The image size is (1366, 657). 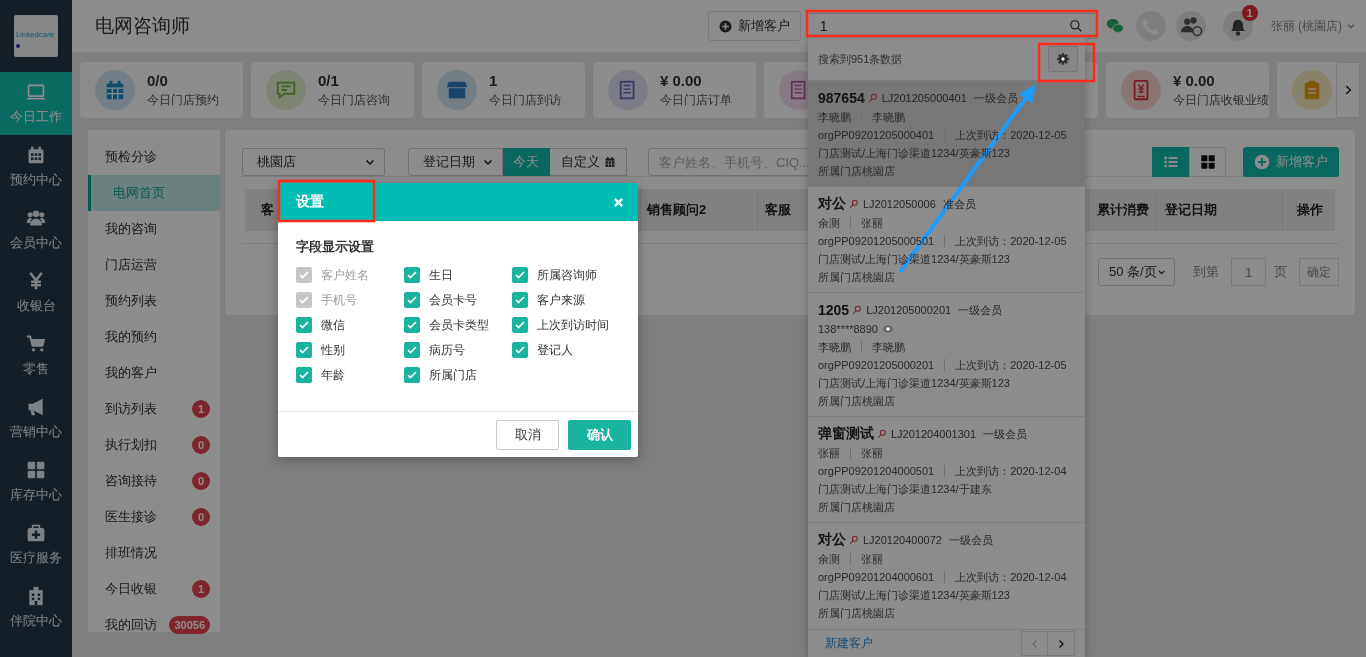 What do you see at coordinates (1011, 577) in the screenshot?
I see `last-visit: 上次到访：2020-12-04` at bounding box center [1011, 577].